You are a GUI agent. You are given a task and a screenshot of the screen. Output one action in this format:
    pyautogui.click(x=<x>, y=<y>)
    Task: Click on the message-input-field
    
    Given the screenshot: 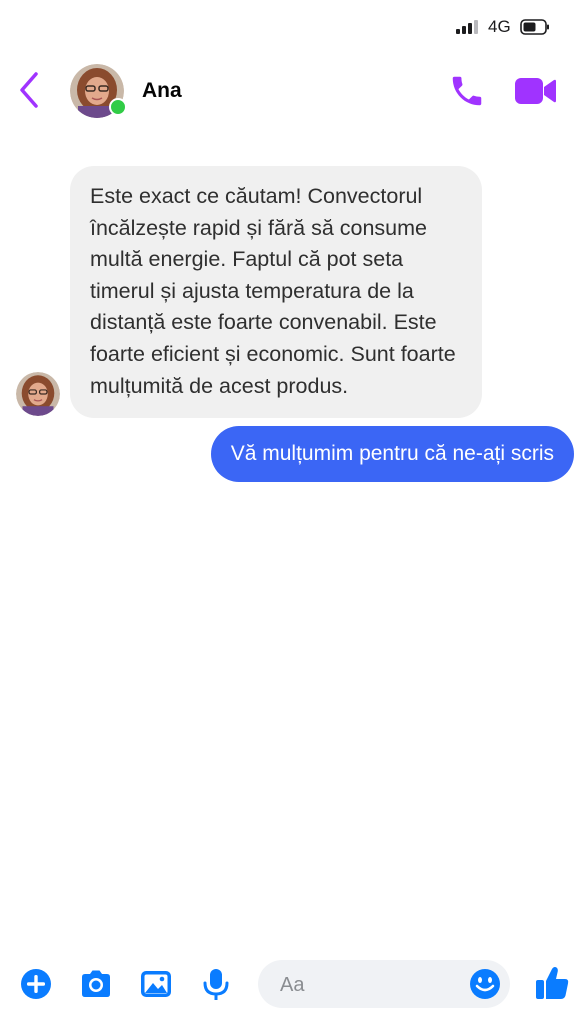 What is the action you would take?
    pyautogui.click(x=384, y=985)
    